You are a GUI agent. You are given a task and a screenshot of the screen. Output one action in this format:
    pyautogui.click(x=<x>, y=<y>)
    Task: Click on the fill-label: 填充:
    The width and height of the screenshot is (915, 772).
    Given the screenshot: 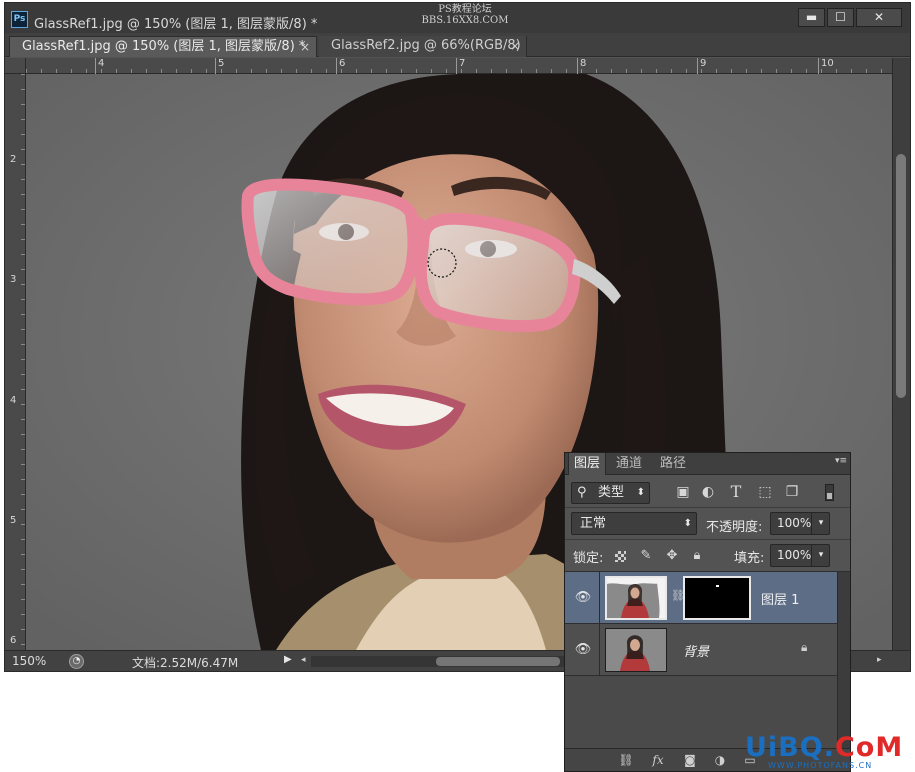 What is the action you would take?
    pyautogui.click(x=749, y=558)
    